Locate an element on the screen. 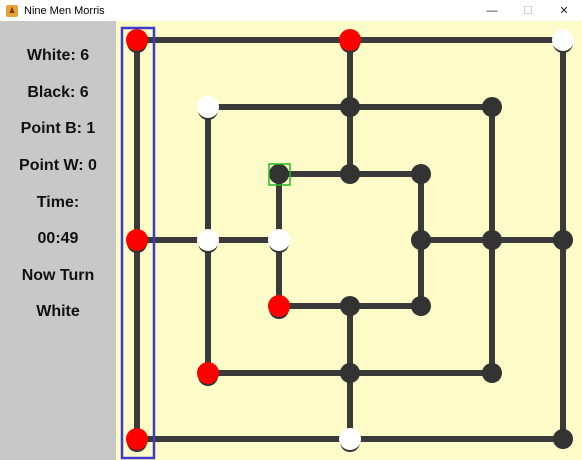  time-value: 00:49 is located at coordinates (58, 238).